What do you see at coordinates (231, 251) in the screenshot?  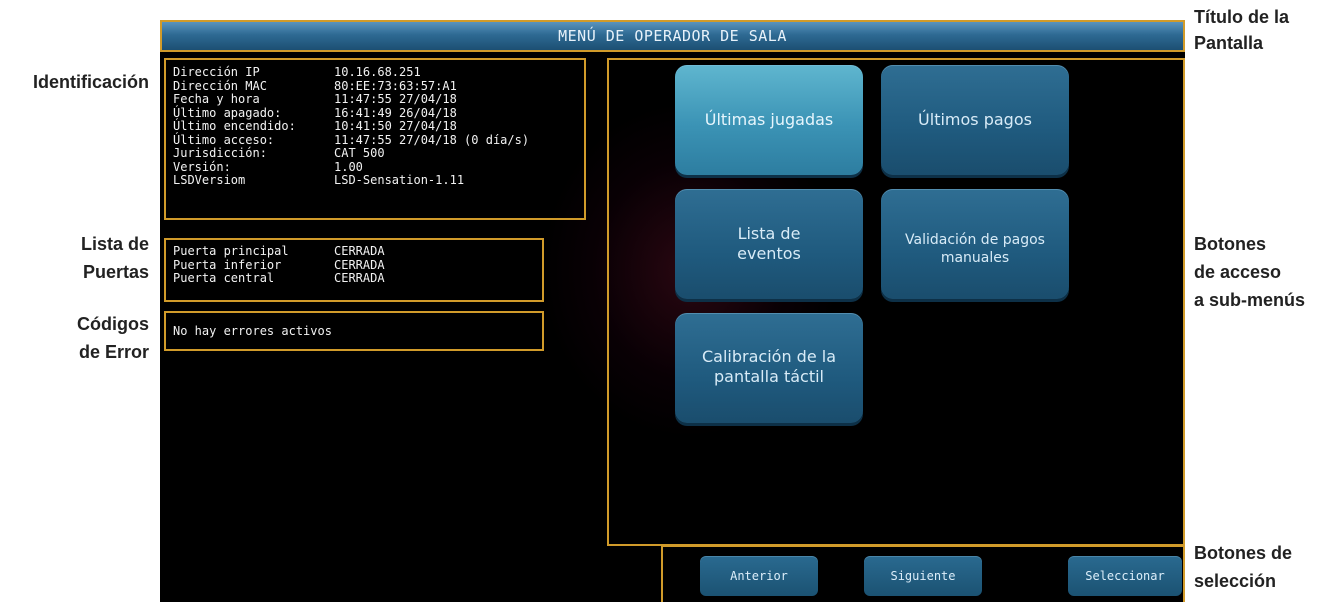 I see `door-label-main: Puerta principal` at bounding box center [231, 251].